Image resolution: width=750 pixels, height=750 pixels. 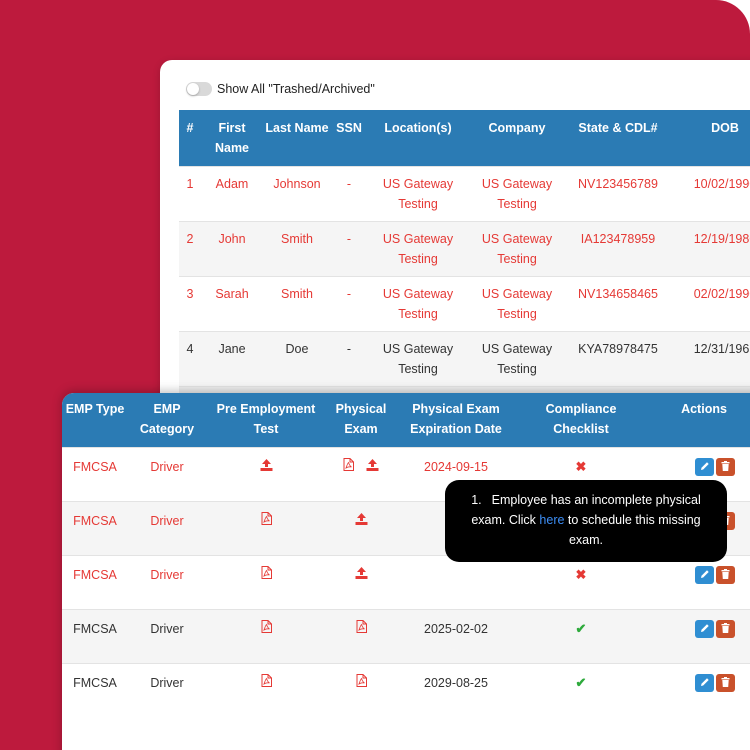 I want to click on employee-first-name: Jane, so click(x=232, y=358).